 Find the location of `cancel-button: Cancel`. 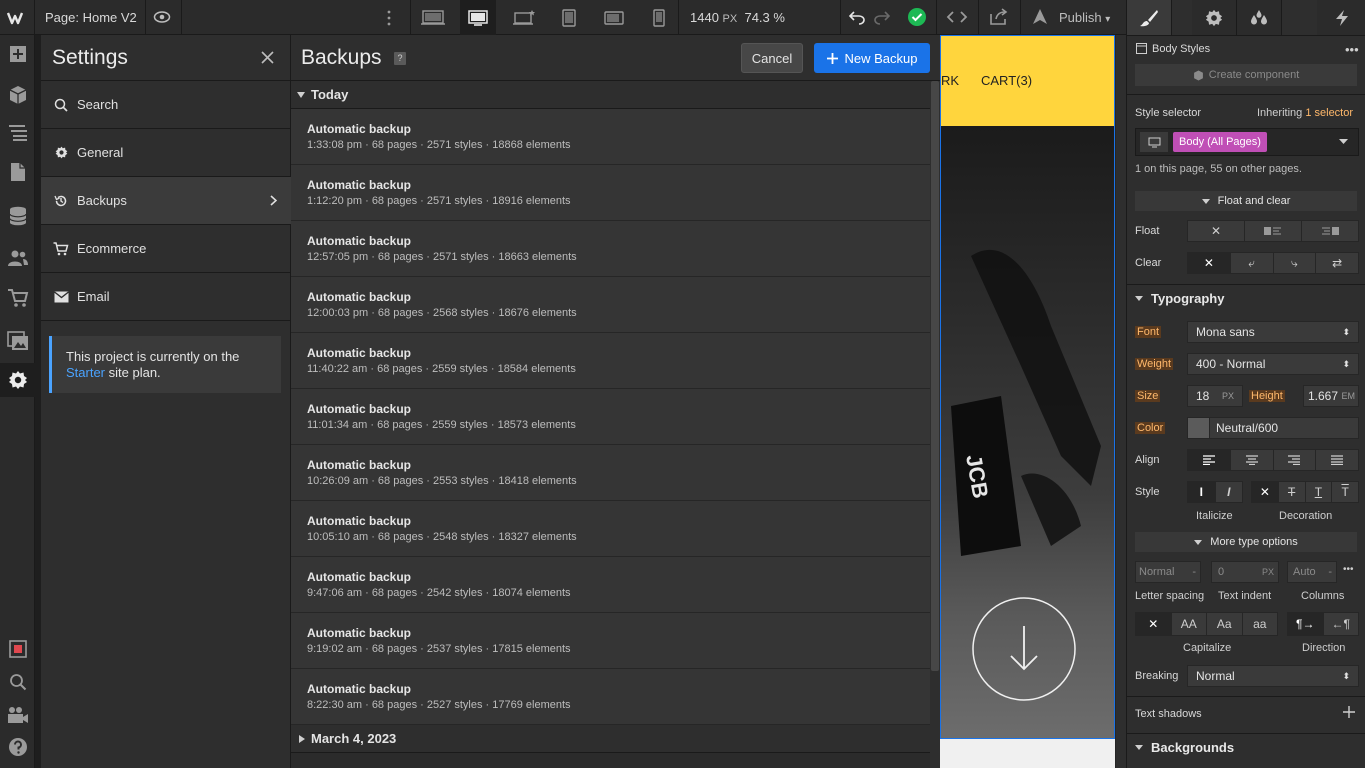

cancel-button: Cancel is located at coordinates (772, 58).